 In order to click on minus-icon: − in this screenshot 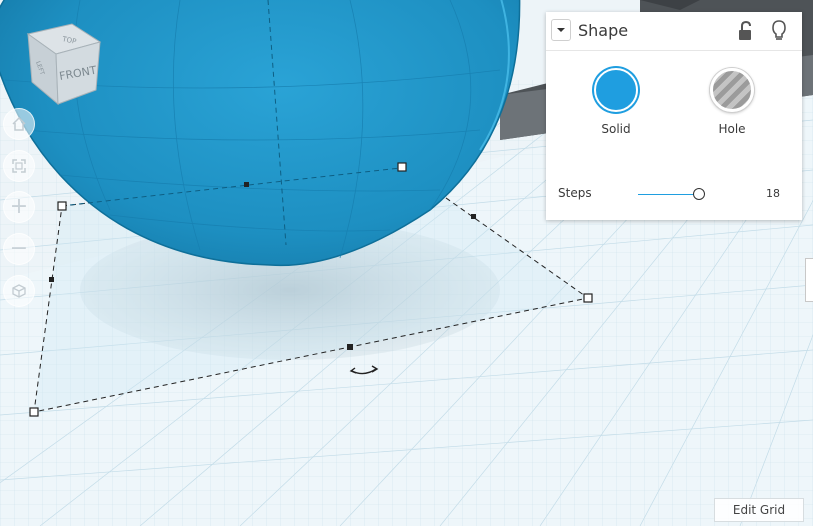, I will do `click(19, 248)`.